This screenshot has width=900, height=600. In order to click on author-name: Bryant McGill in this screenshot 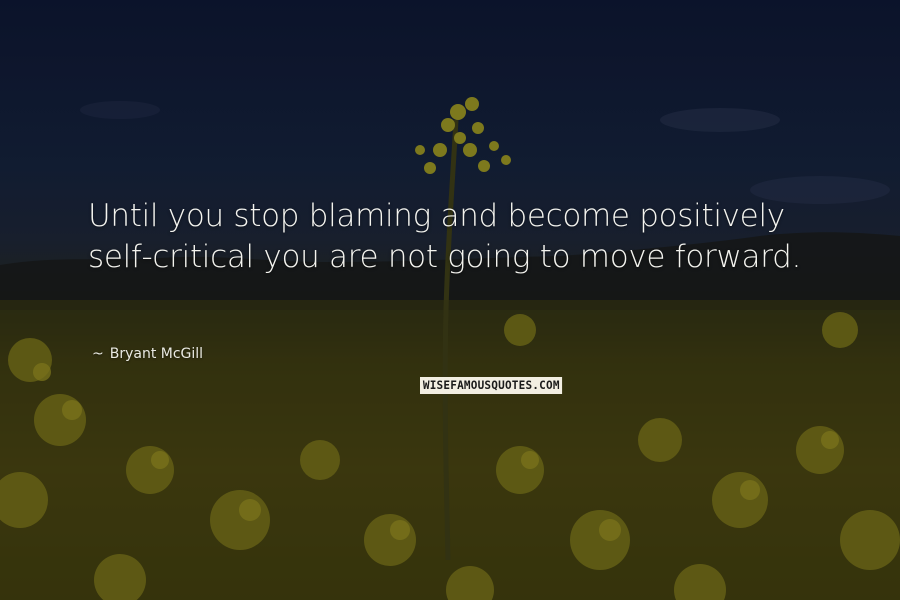, I will do `click(156, 354)`.